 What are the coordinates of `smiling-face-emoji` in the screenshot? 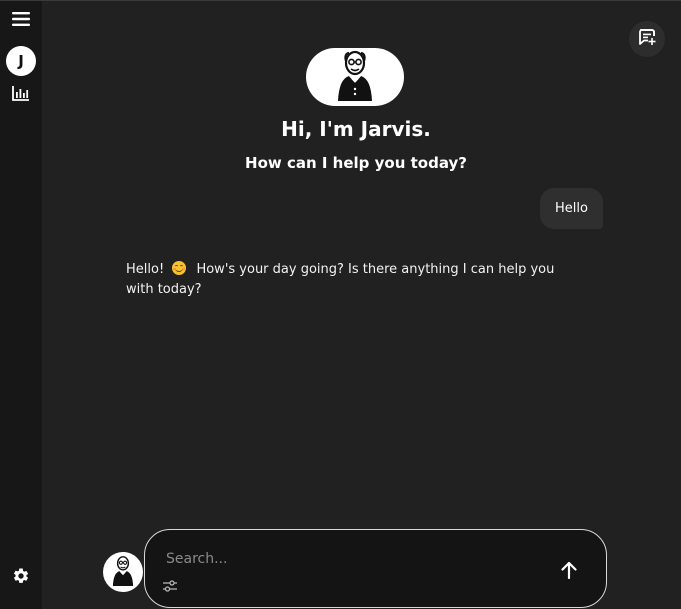 It's located at (179, 268).